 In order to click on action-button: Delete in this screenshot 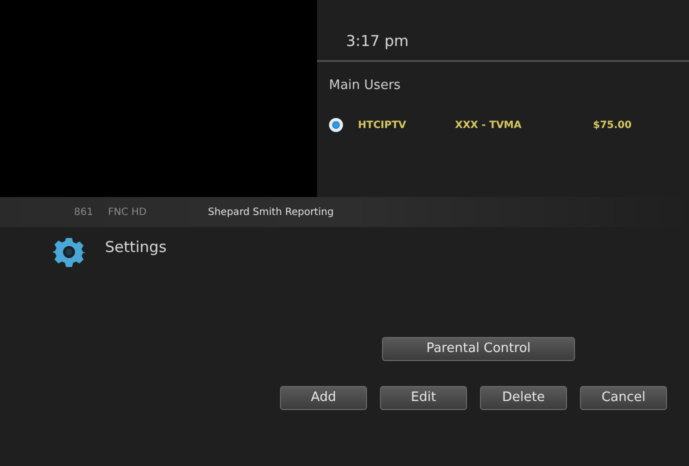, I will do `click(523, 398)`.